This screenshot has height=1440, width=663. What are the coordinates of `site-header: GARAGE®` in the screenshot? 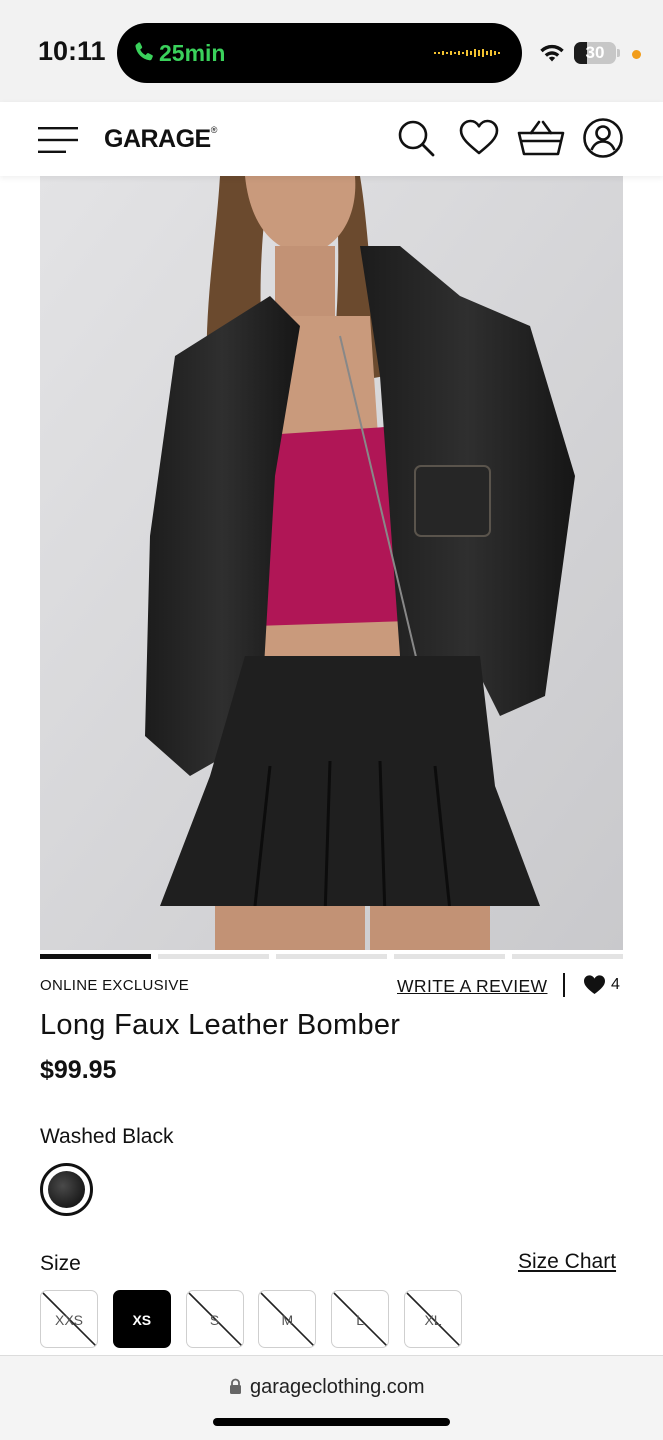 It's located at (331, 139).